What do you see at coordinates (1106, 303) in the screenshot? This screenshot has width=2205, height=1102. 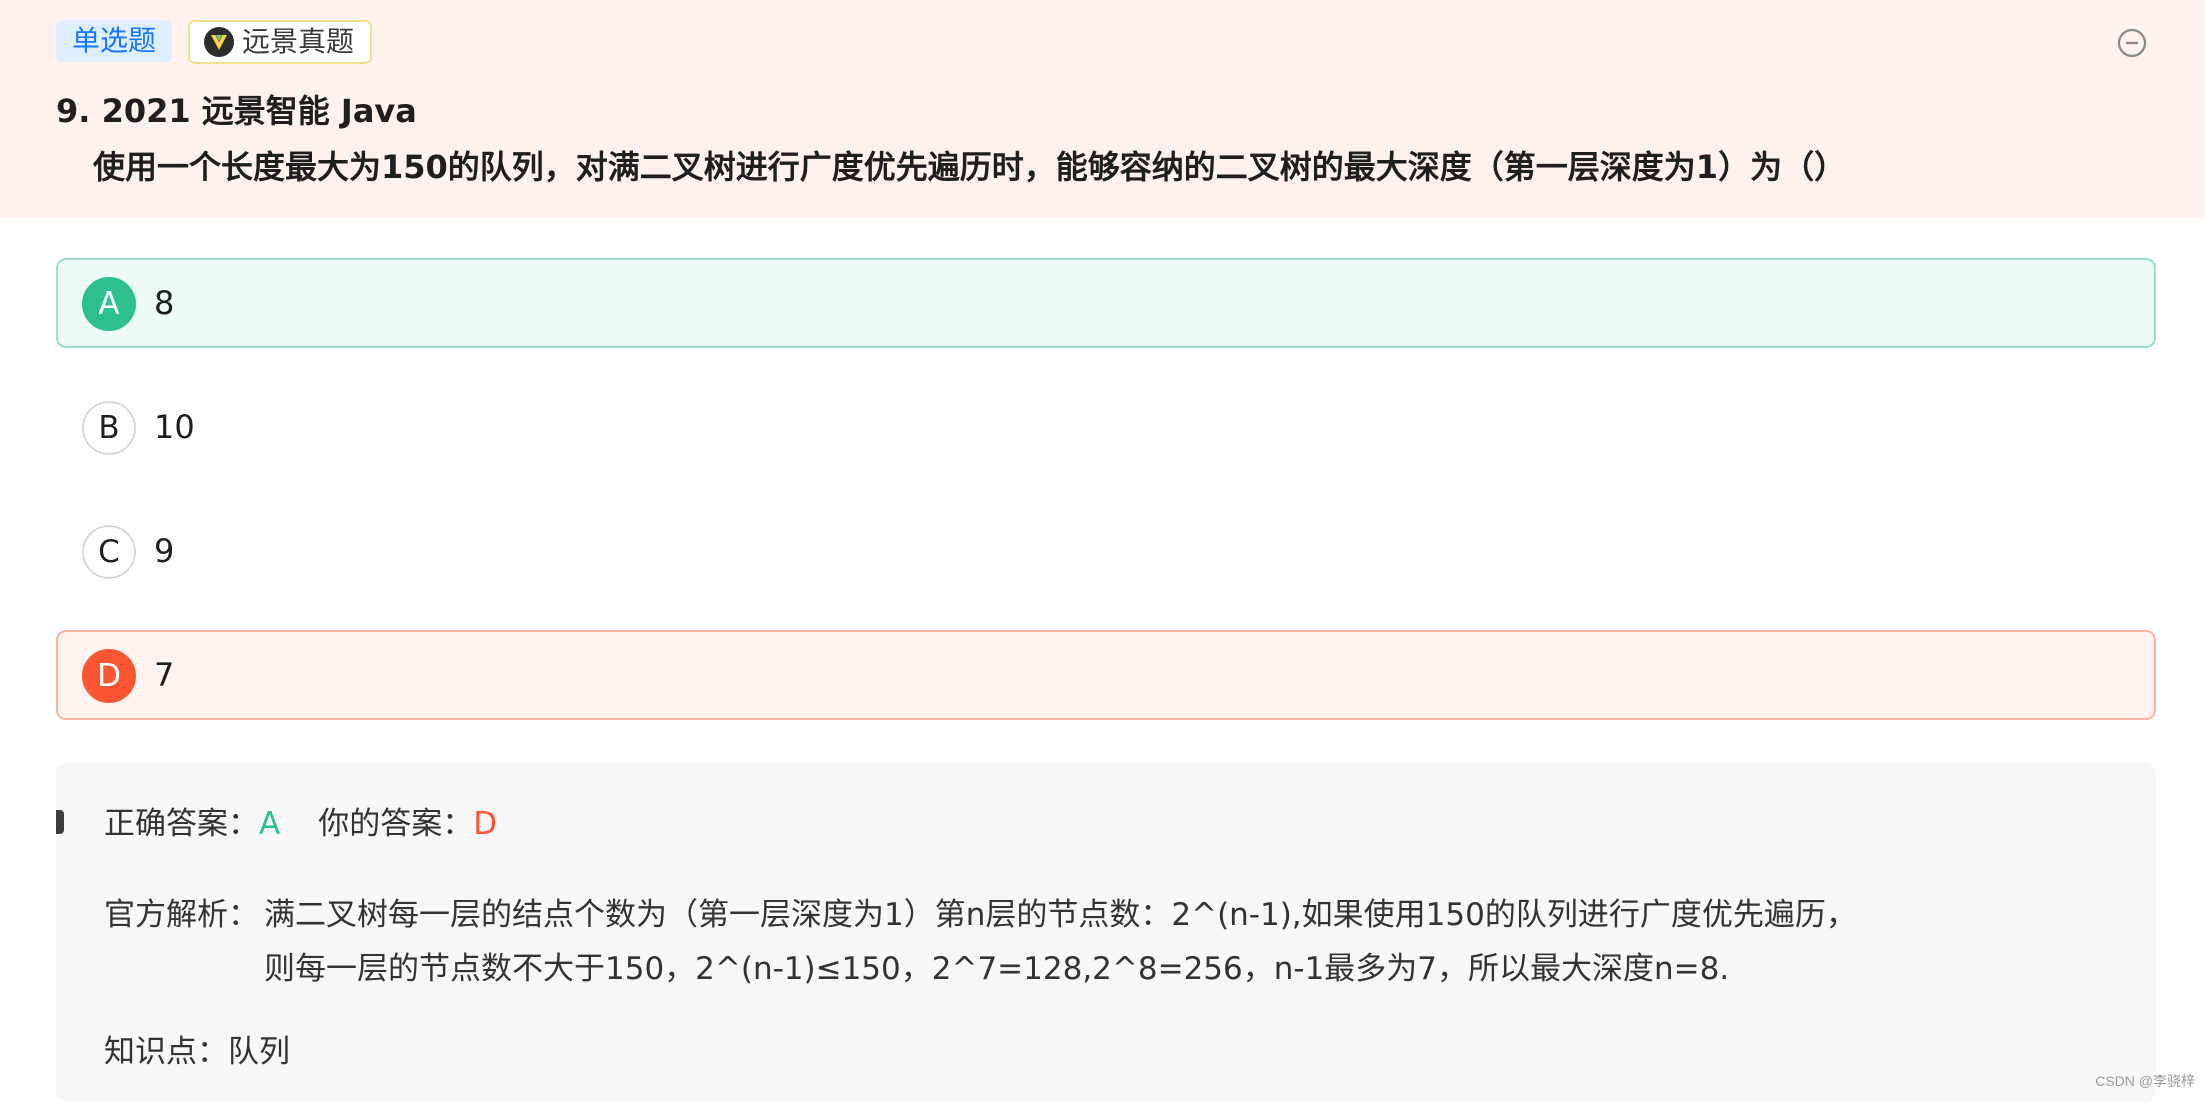 I see `option-a: A 8` at bounding box center [1106, 303].